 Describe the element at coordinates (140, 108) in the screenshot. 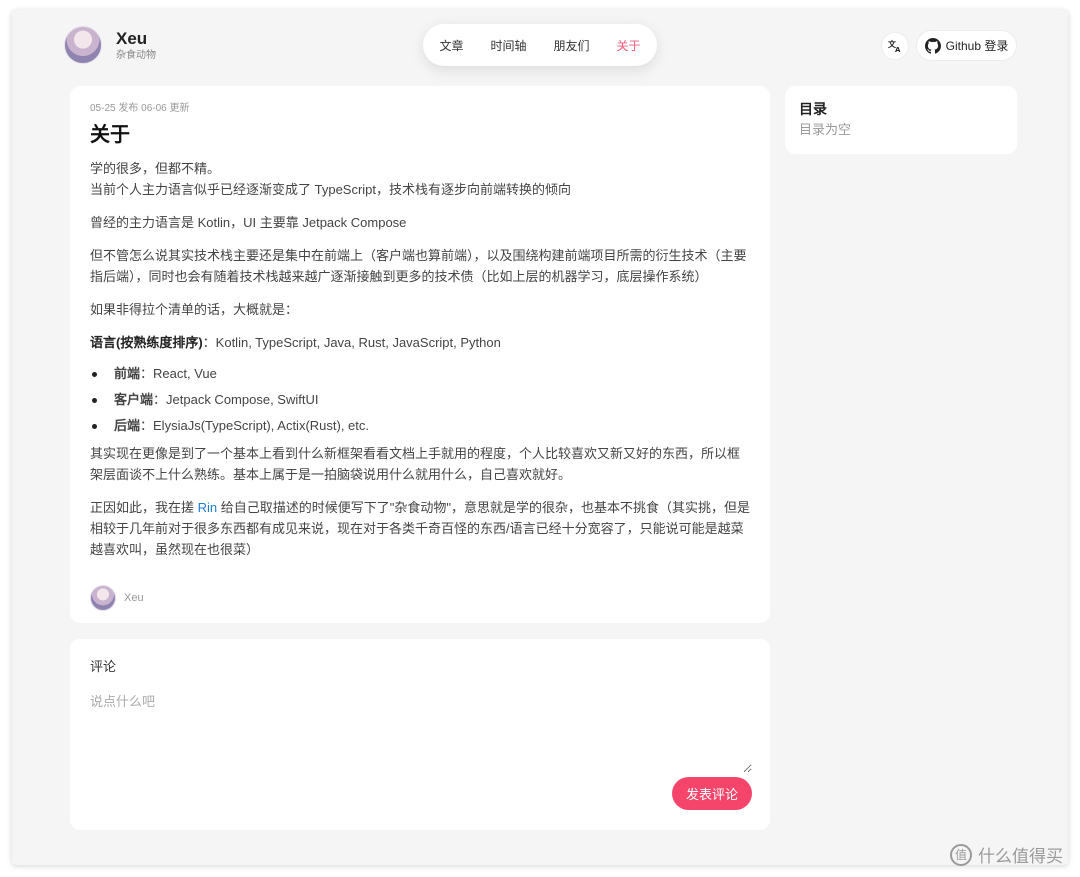

I see `article-meta: 05-25 发布 06-06 更新` at that location.